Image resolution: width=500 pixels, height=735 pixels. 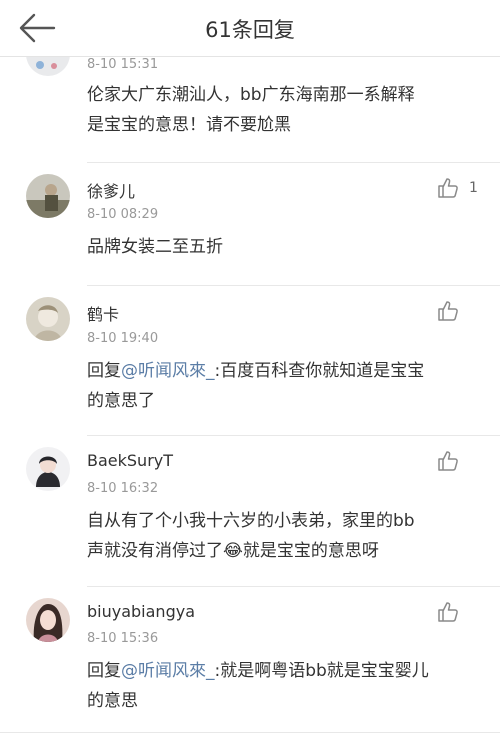 I want to click on top-bar: 61条回复, so click(x=250, y=28).